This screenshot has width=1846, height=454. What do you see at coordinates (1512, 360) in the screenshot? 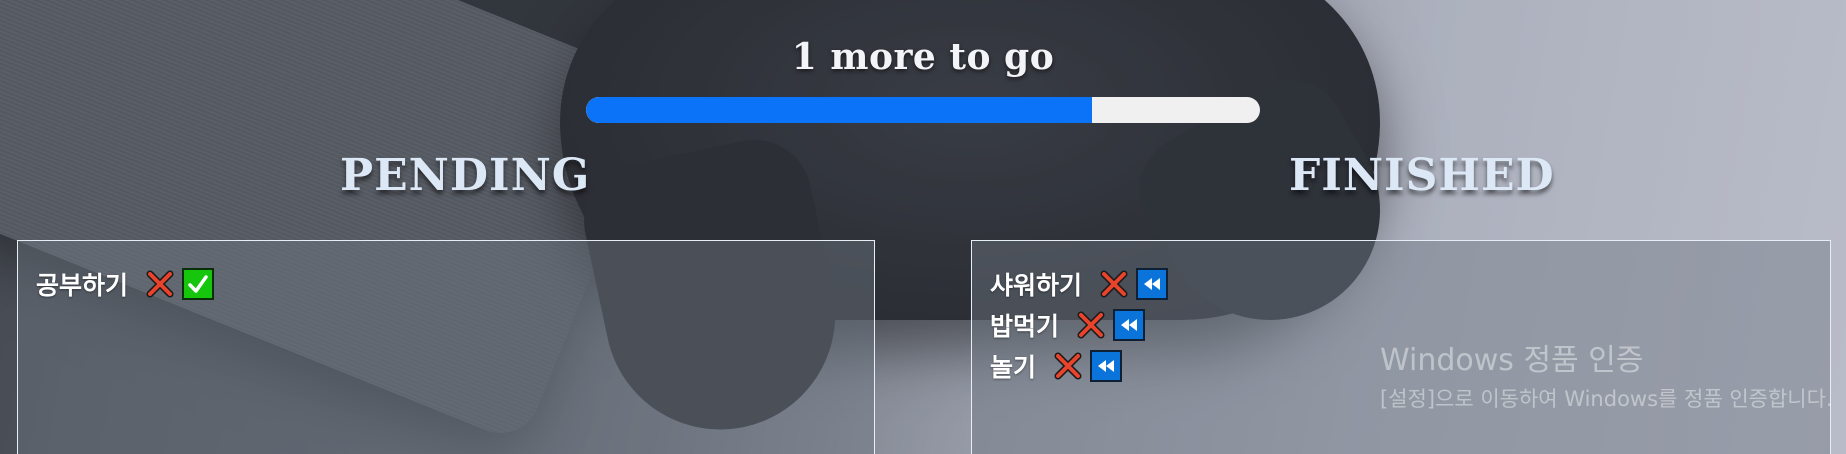
I see `watermark-title: Windows 정품 인증` at bounding box center [1512, 360].